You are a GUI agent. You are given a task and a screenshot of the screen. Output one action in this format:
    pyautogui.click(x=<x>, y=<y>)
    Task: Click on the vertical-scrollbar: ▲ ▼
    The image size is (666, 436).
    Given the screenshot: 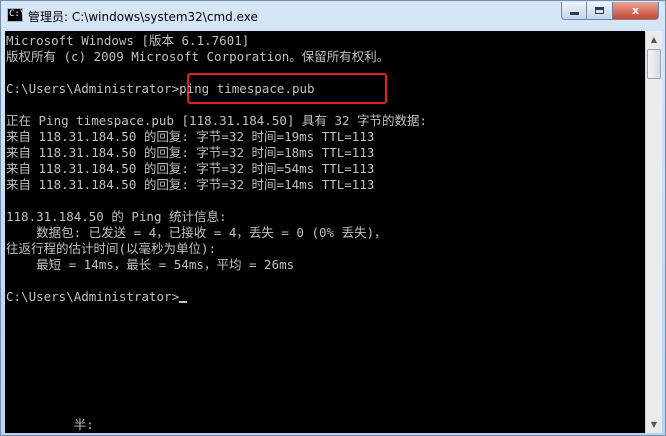 What is the action you would take?
    pyautogui.click(x=653, y=232)
    